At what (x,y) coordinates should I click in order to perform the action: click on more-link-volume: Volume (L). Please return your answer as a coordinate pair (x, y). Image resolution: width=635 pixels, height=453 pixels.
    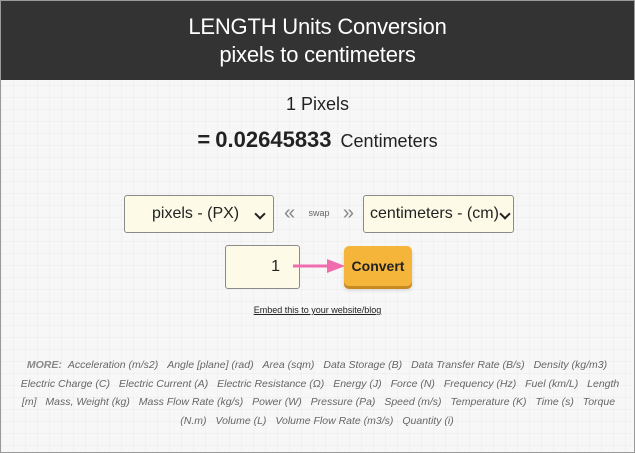
    Looking at the image, I should click on (240, 421).